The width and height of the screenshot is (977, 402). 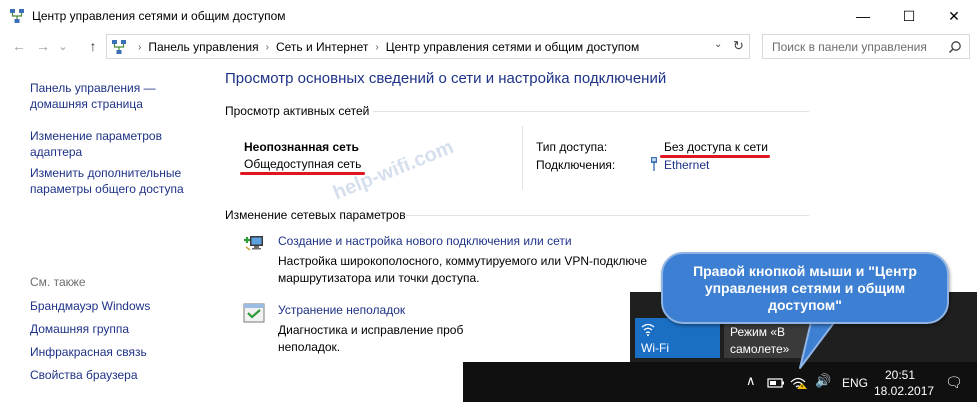 I want to click on troubleshoot-icon, so click(x=254, y=313).